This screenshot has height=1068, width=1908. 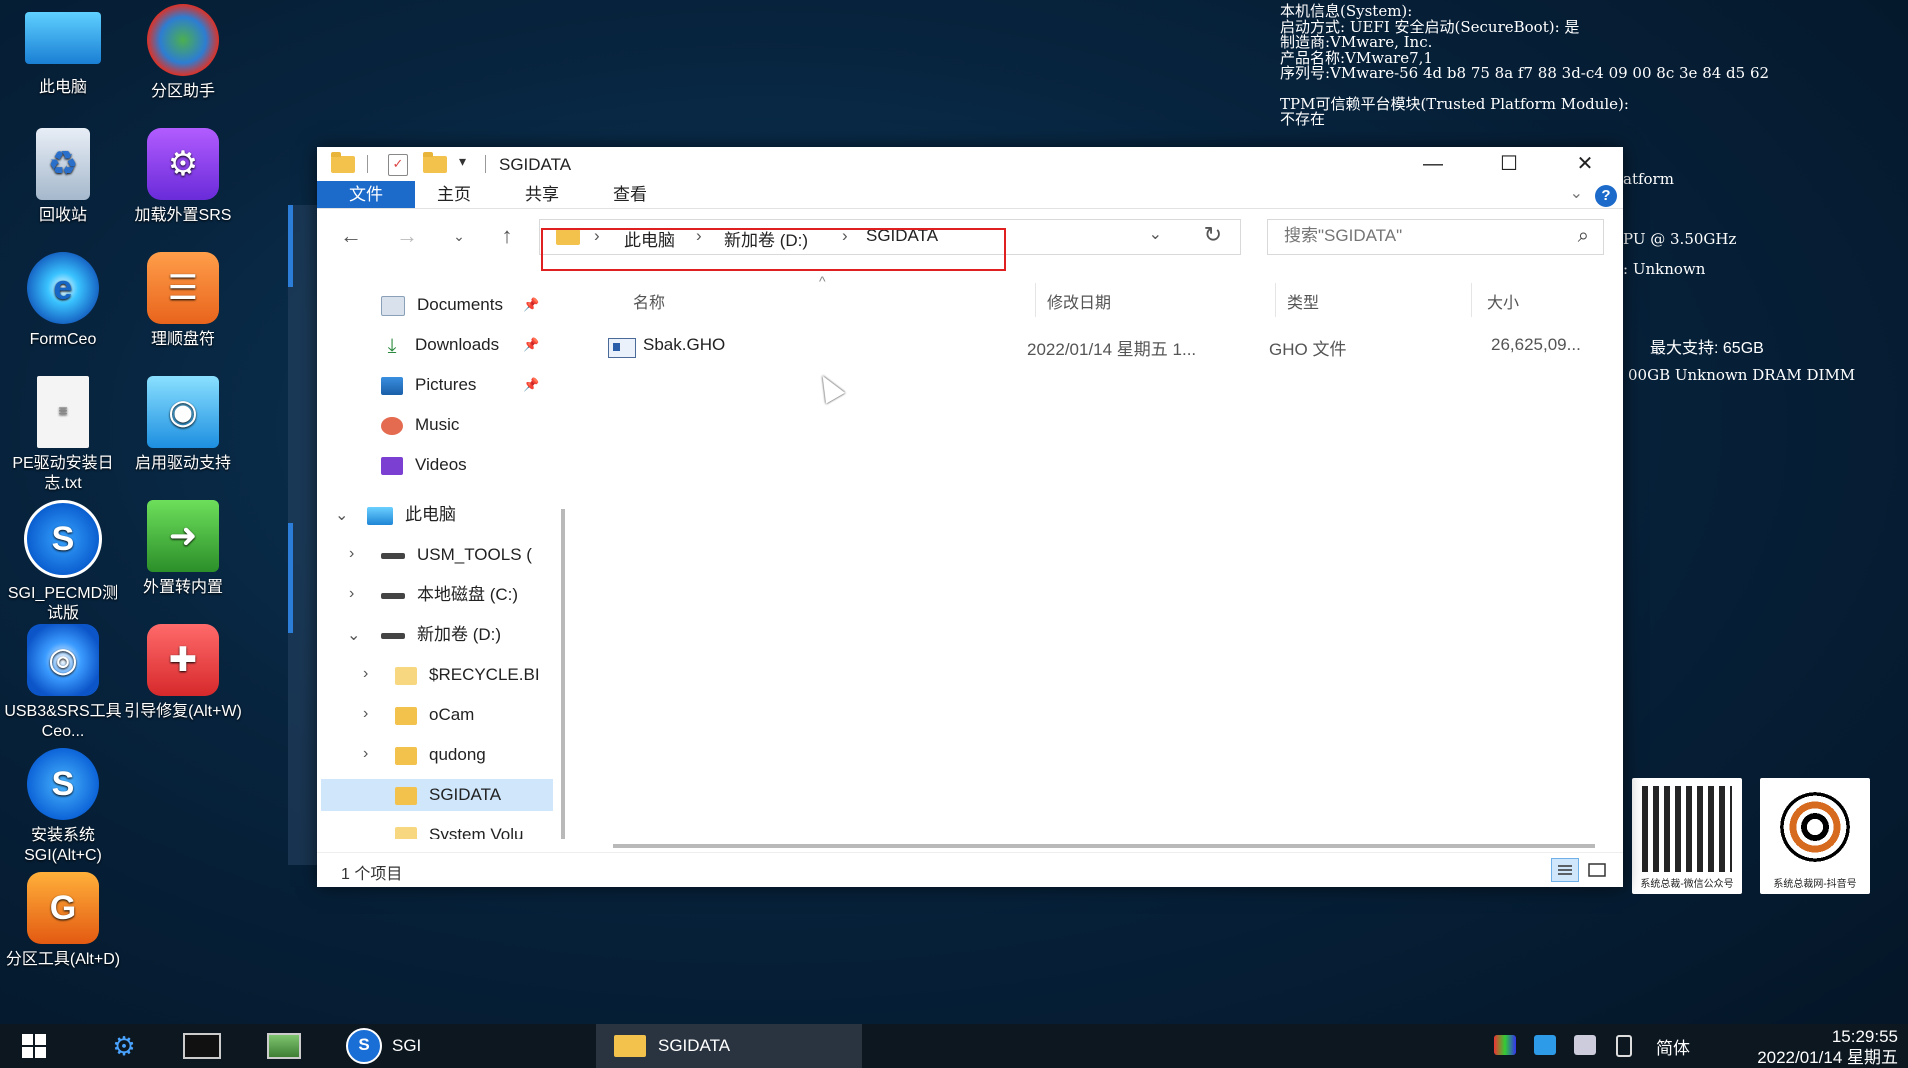 What do you see at coordinates (468, 594) in the screenshot?
I see `nav-item-label: 本地磁盘 (C:)` at bounding box center [468, 594].